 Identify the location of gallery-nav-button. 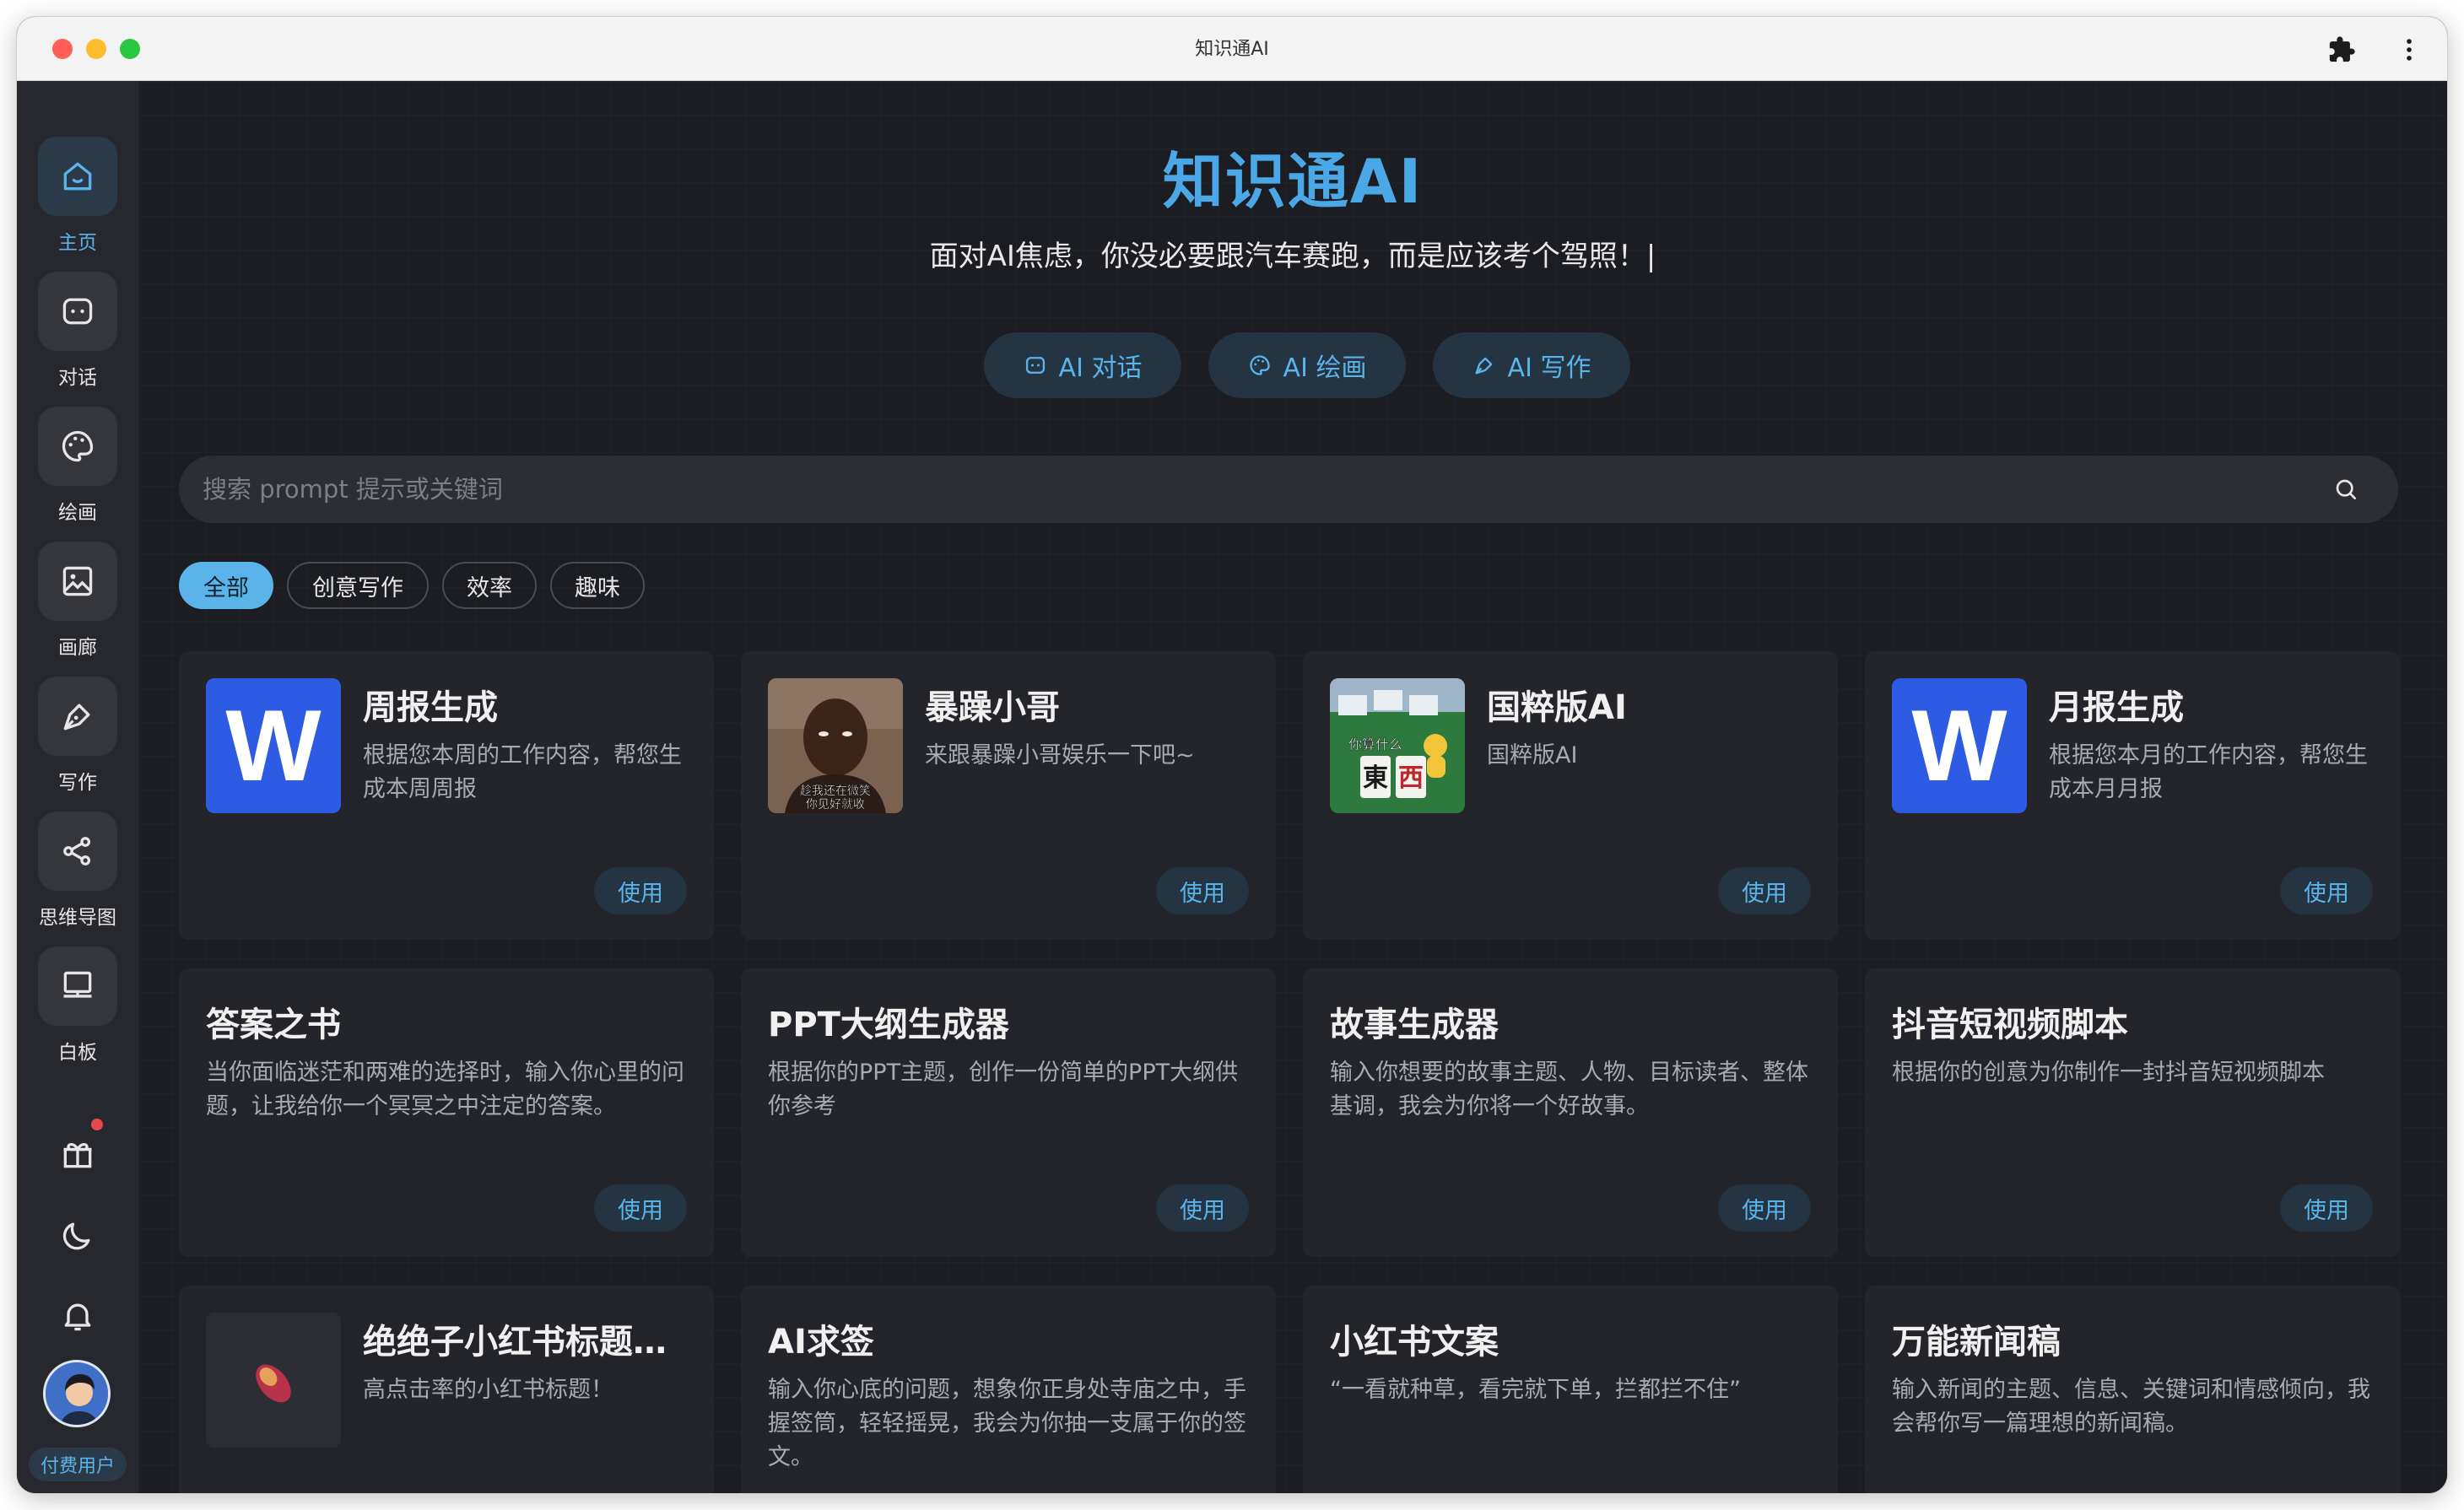
(78, 582).